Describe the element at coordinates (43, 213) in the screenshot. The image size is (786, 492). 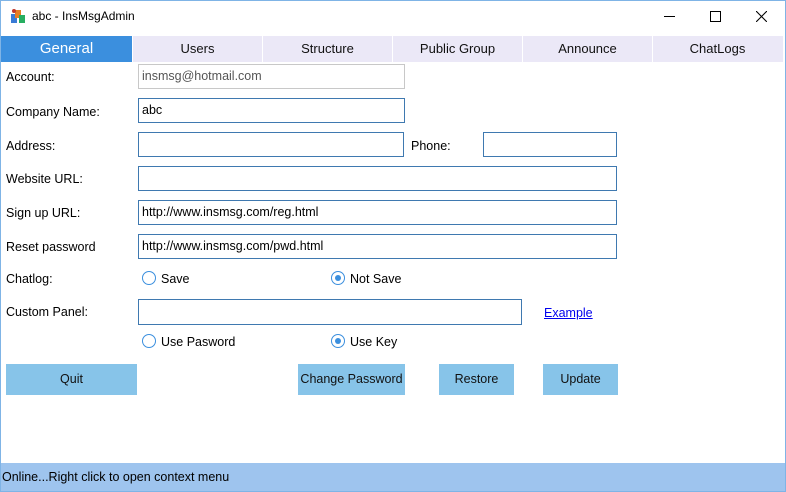
I see `signup-url-label: Sign up URL:` at that location.